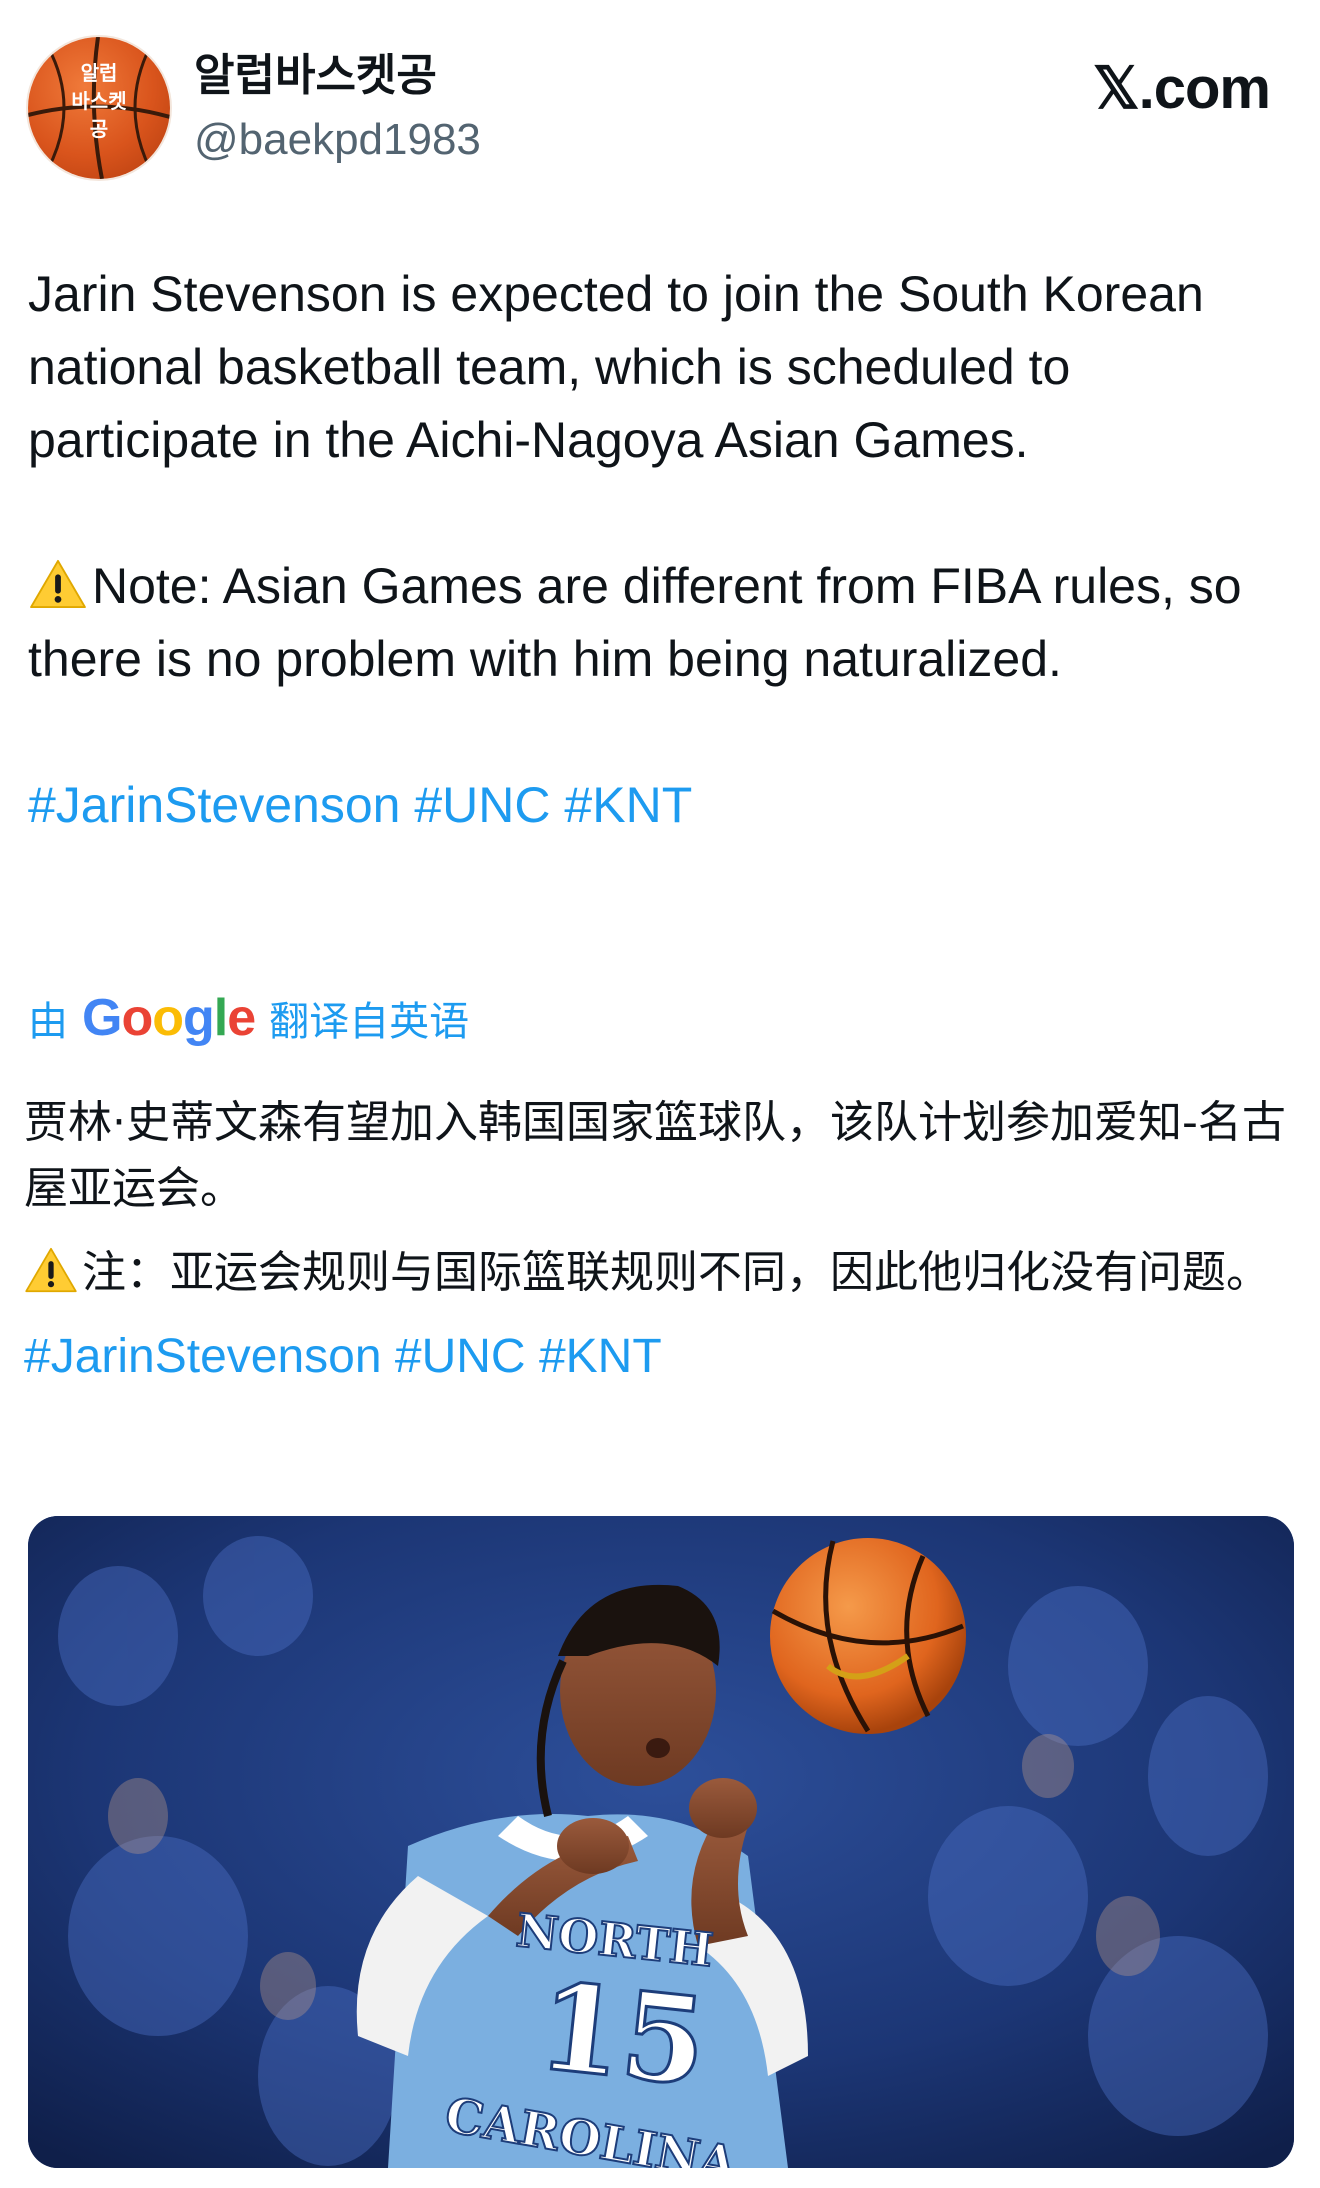 This screenshot has width=1320, height=2188. I want to click on display-name: 알럽바스켓공, so click(315, 76).